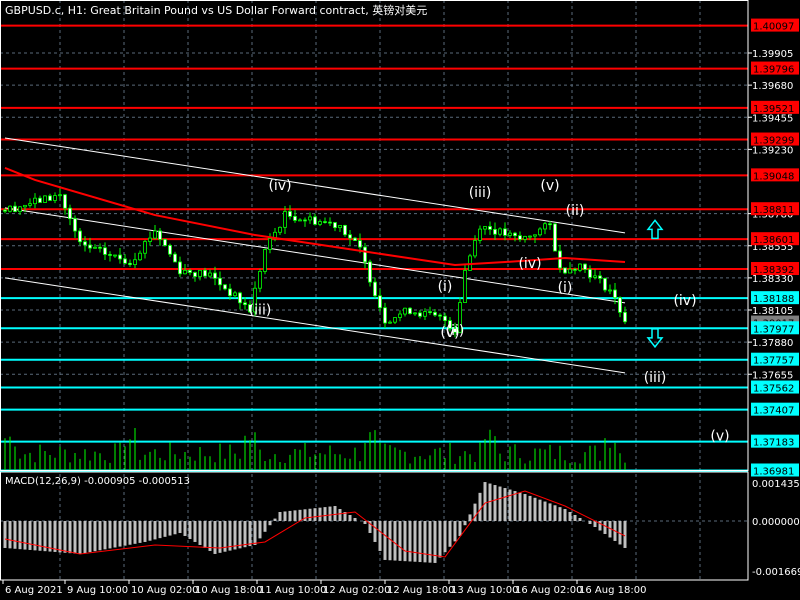 The height and width of the screenshot is (600, 800). I want to click on time-label: 6 Aug 2021, so click(34, 590).